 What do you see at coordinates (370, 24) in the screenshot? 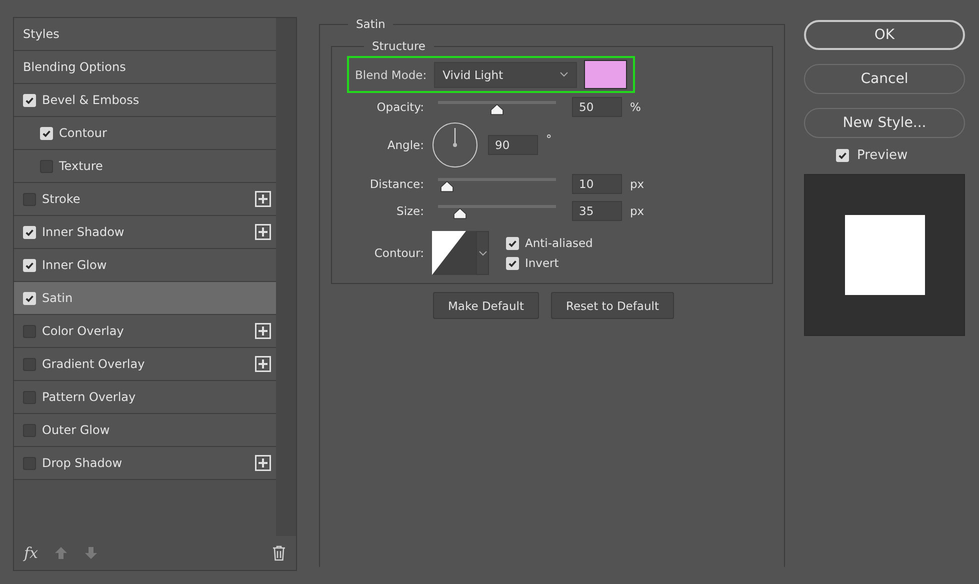
I see `panel-title: Satin` at bounding box center [370, 24].